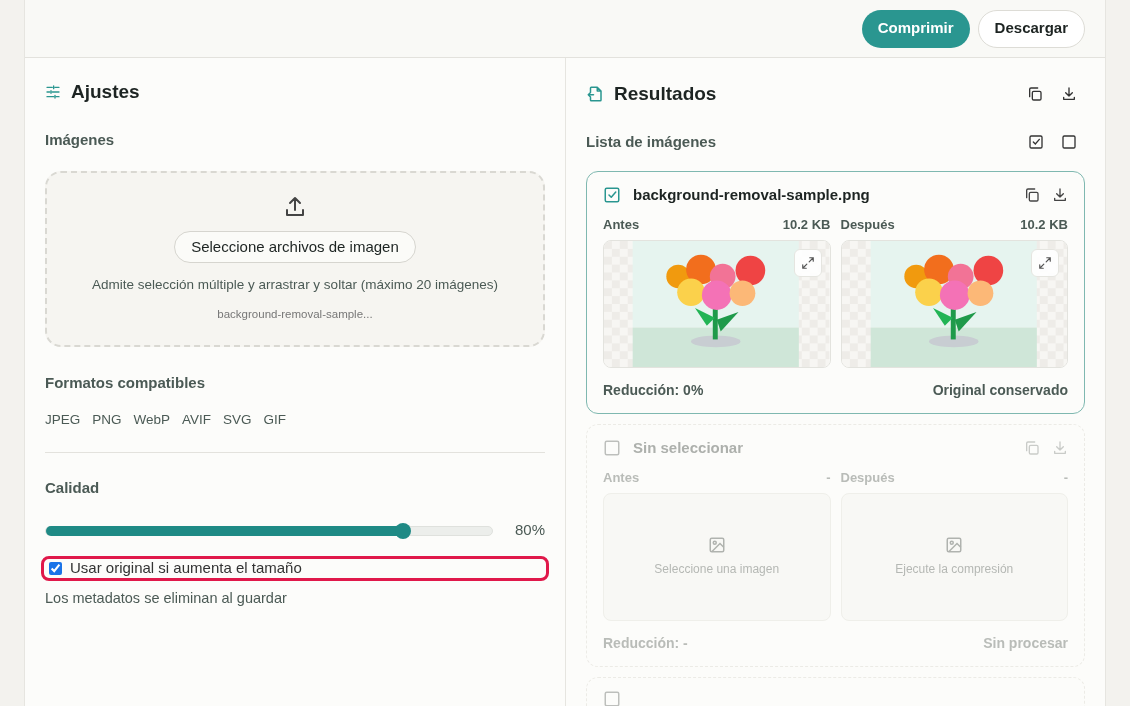 The height and width of the screenshot is (706, 1130). Describe the element at coordinates (915, 28) in the screenshot. I see `compress-button: Comprimir` at that location.